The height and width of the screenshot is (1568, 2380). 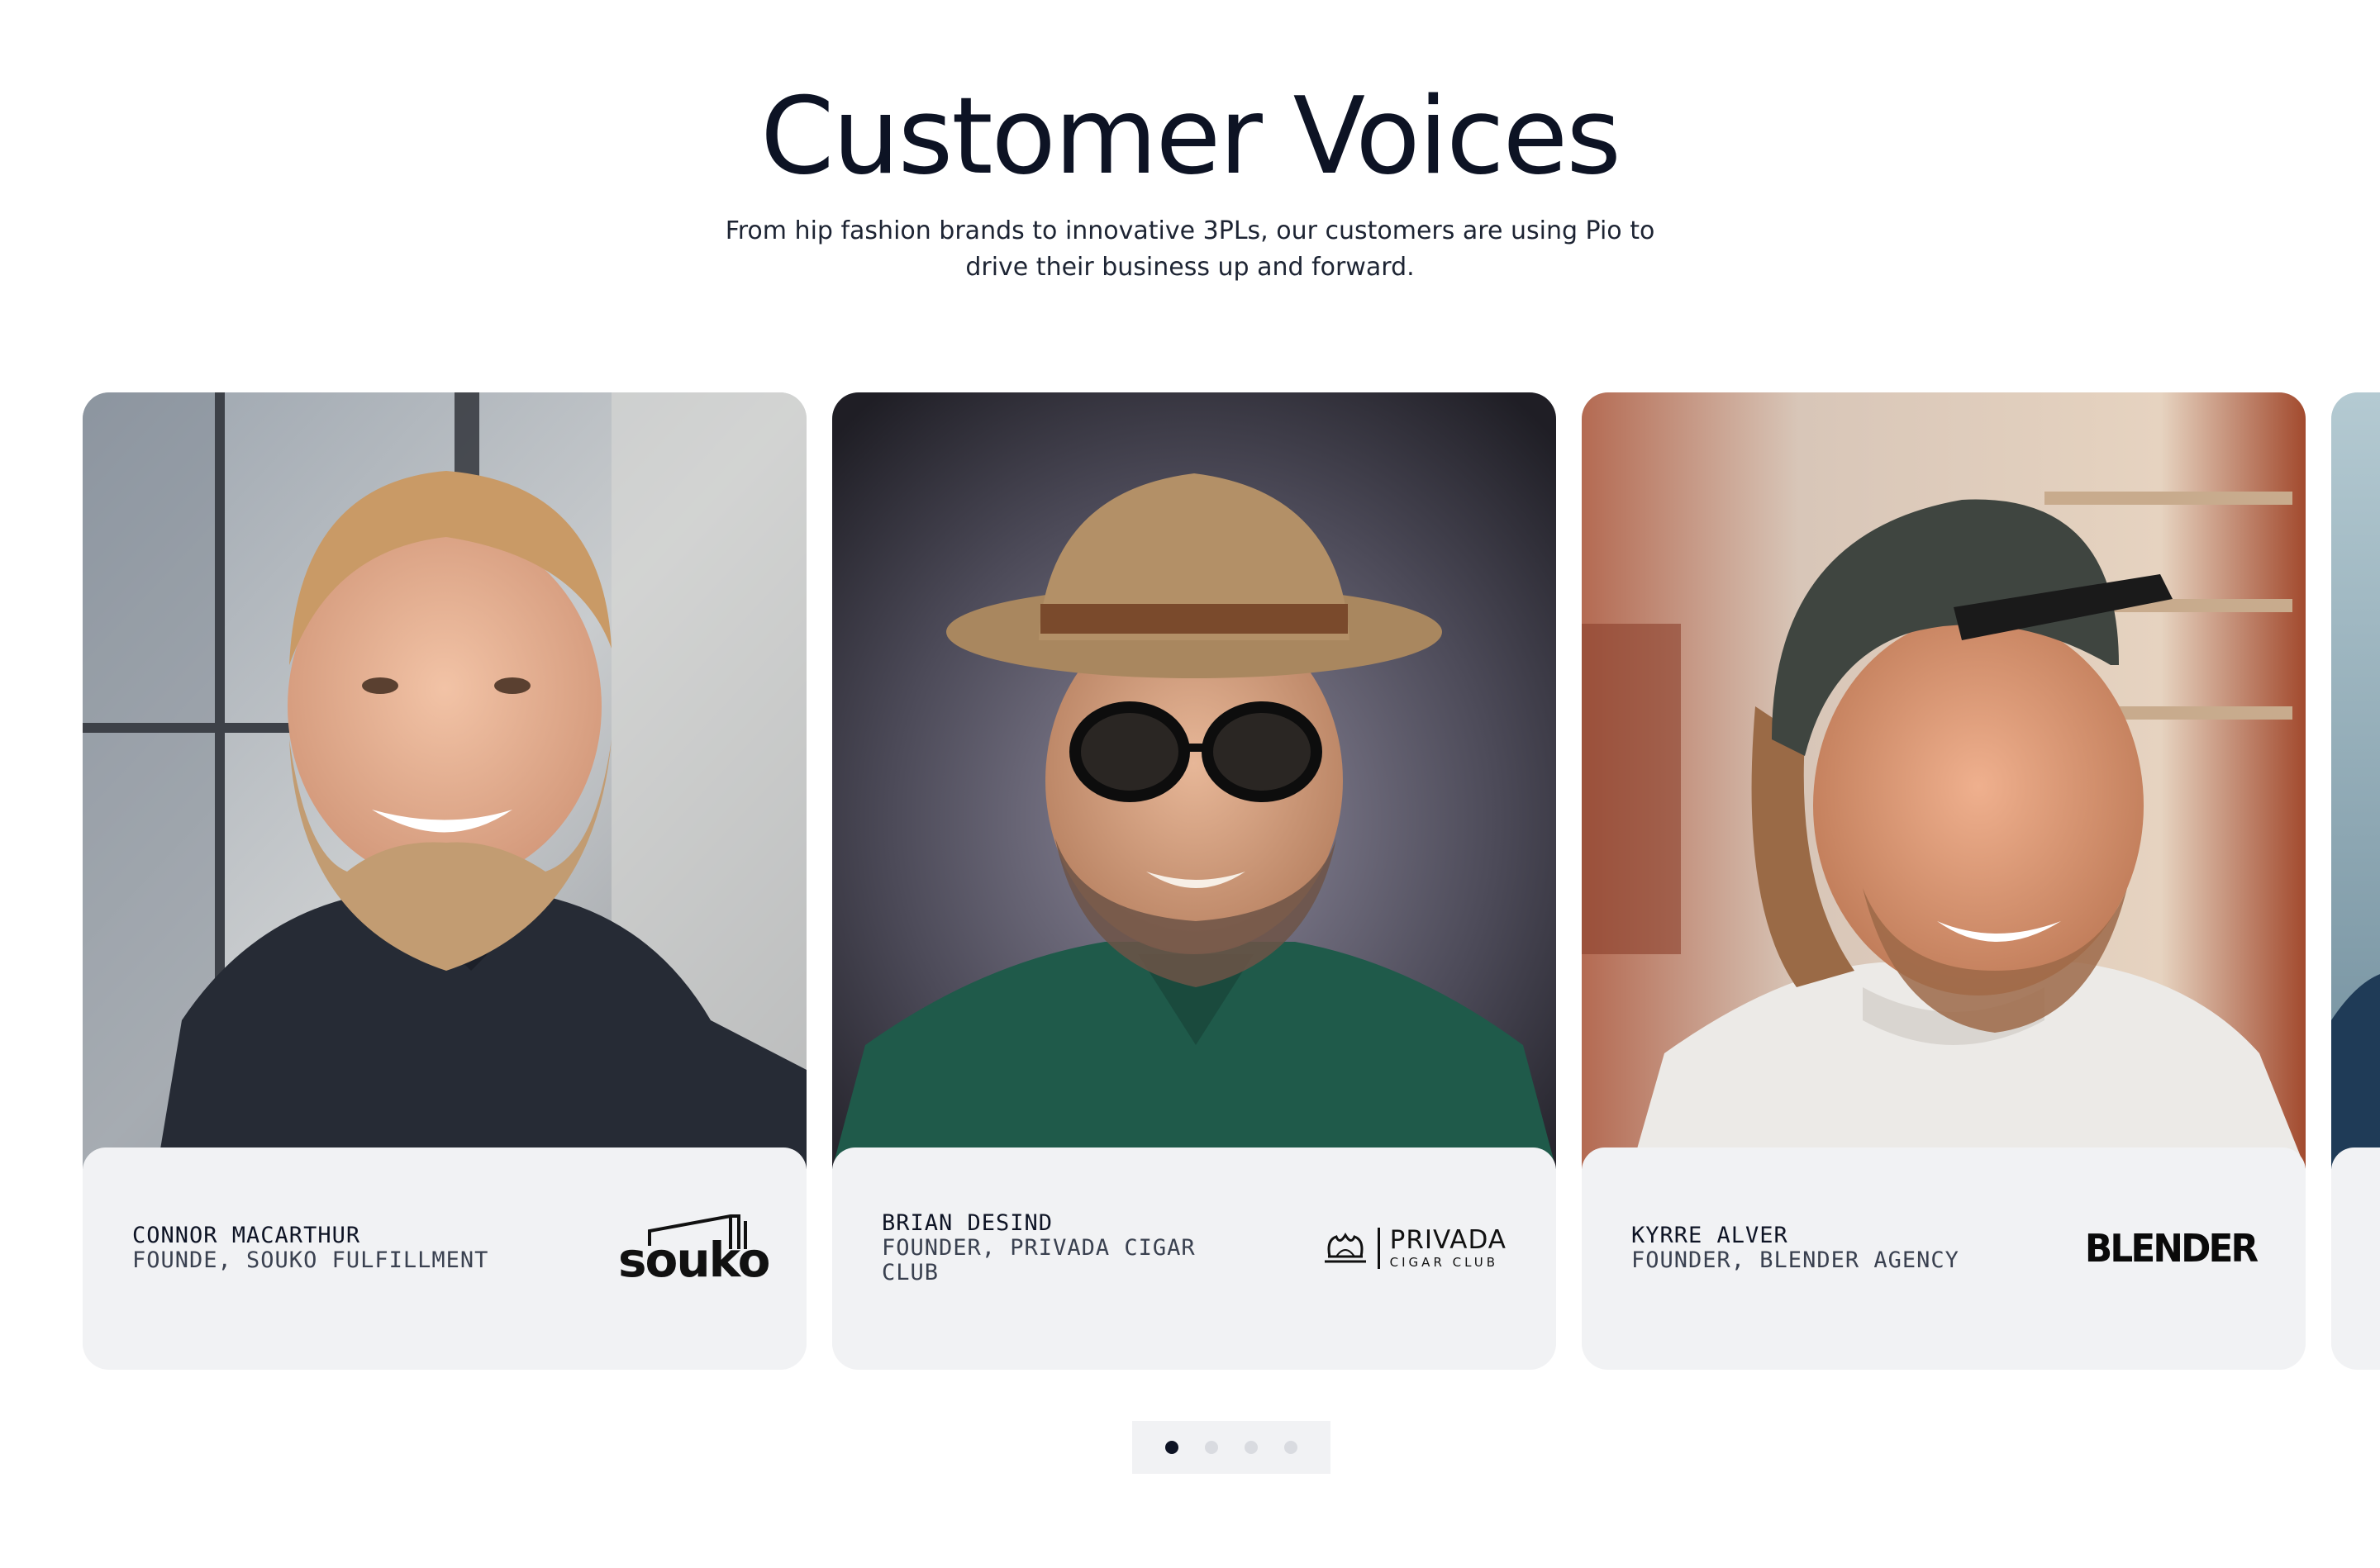 I want to click on section-title: Customer Voices, so click(x=1190, y=136).